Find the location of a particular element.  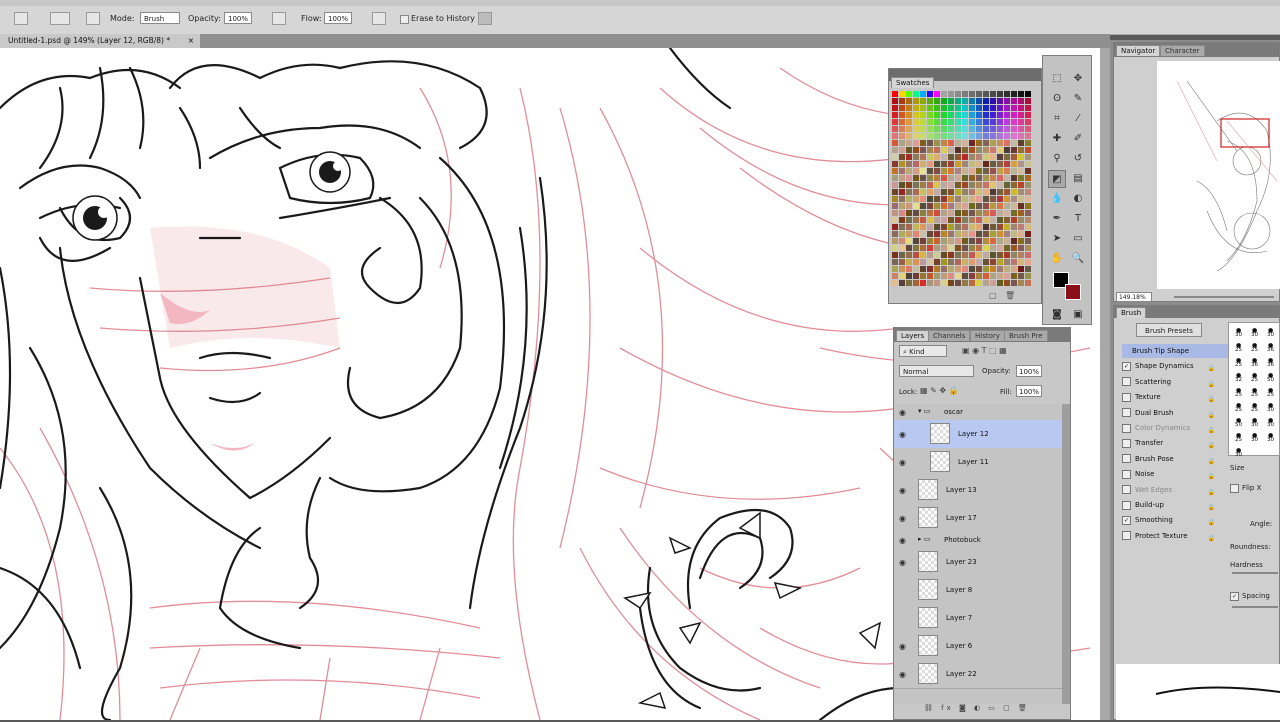

layer-row: ◉ Layer 12 is located at coordinates (978, 434).